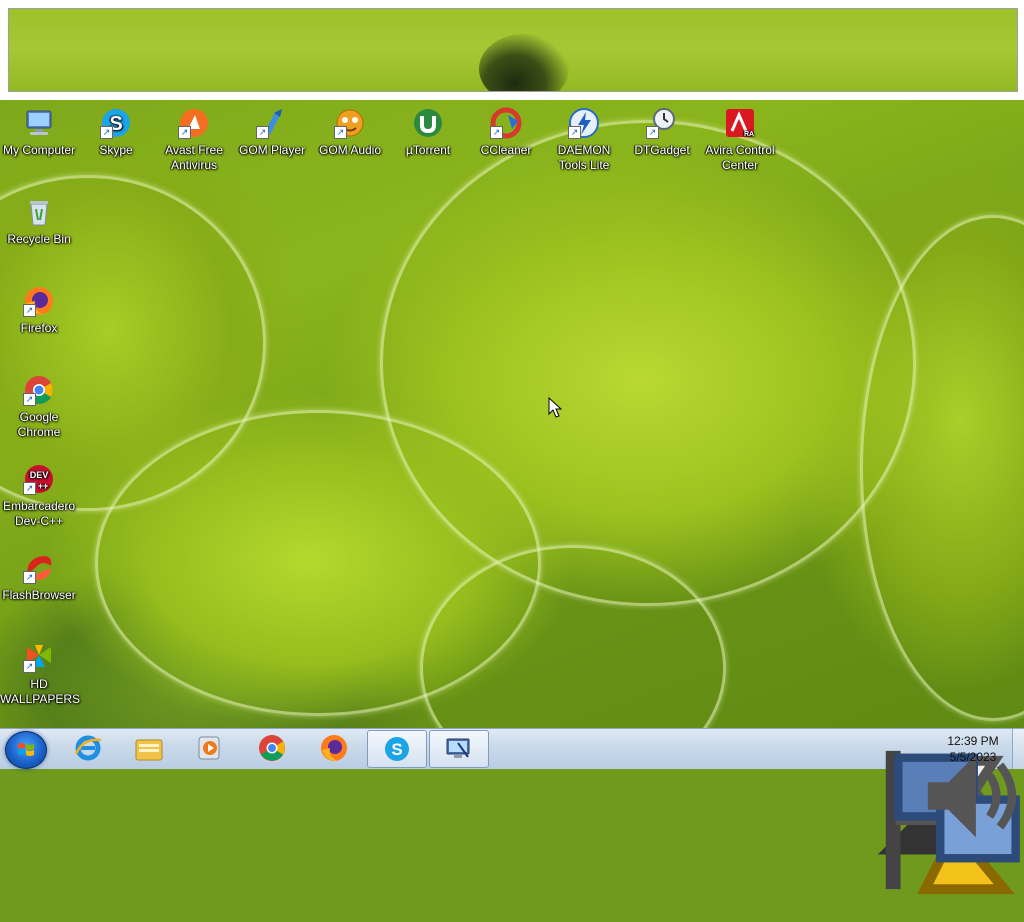  I want to click on icon-label: Avira Control Center, so click(740, 157).